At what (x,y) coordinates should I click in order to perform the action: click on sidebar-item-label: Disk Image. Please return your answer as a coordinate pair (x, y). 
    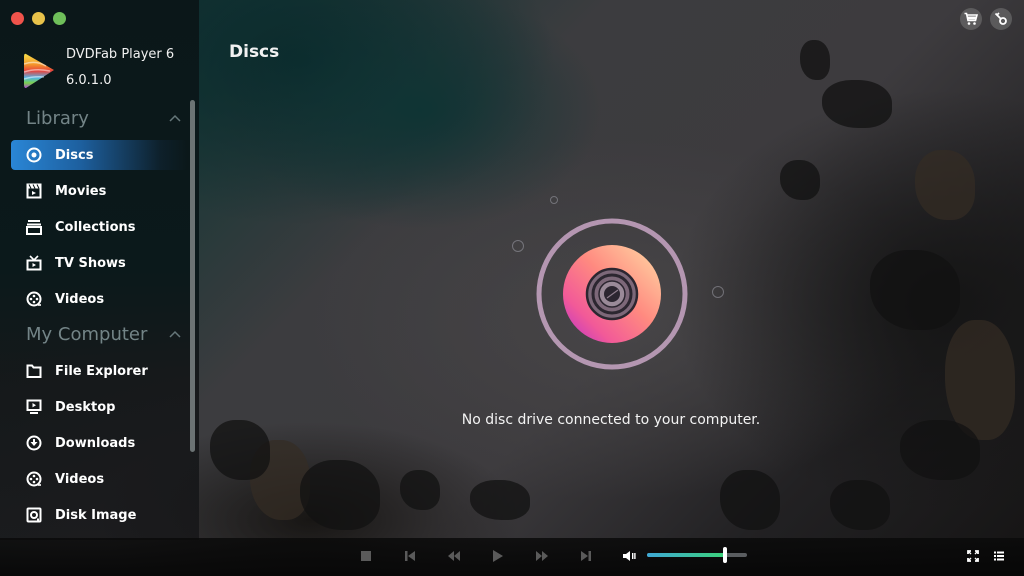
    Looking at the image, I should click on (96, 515).